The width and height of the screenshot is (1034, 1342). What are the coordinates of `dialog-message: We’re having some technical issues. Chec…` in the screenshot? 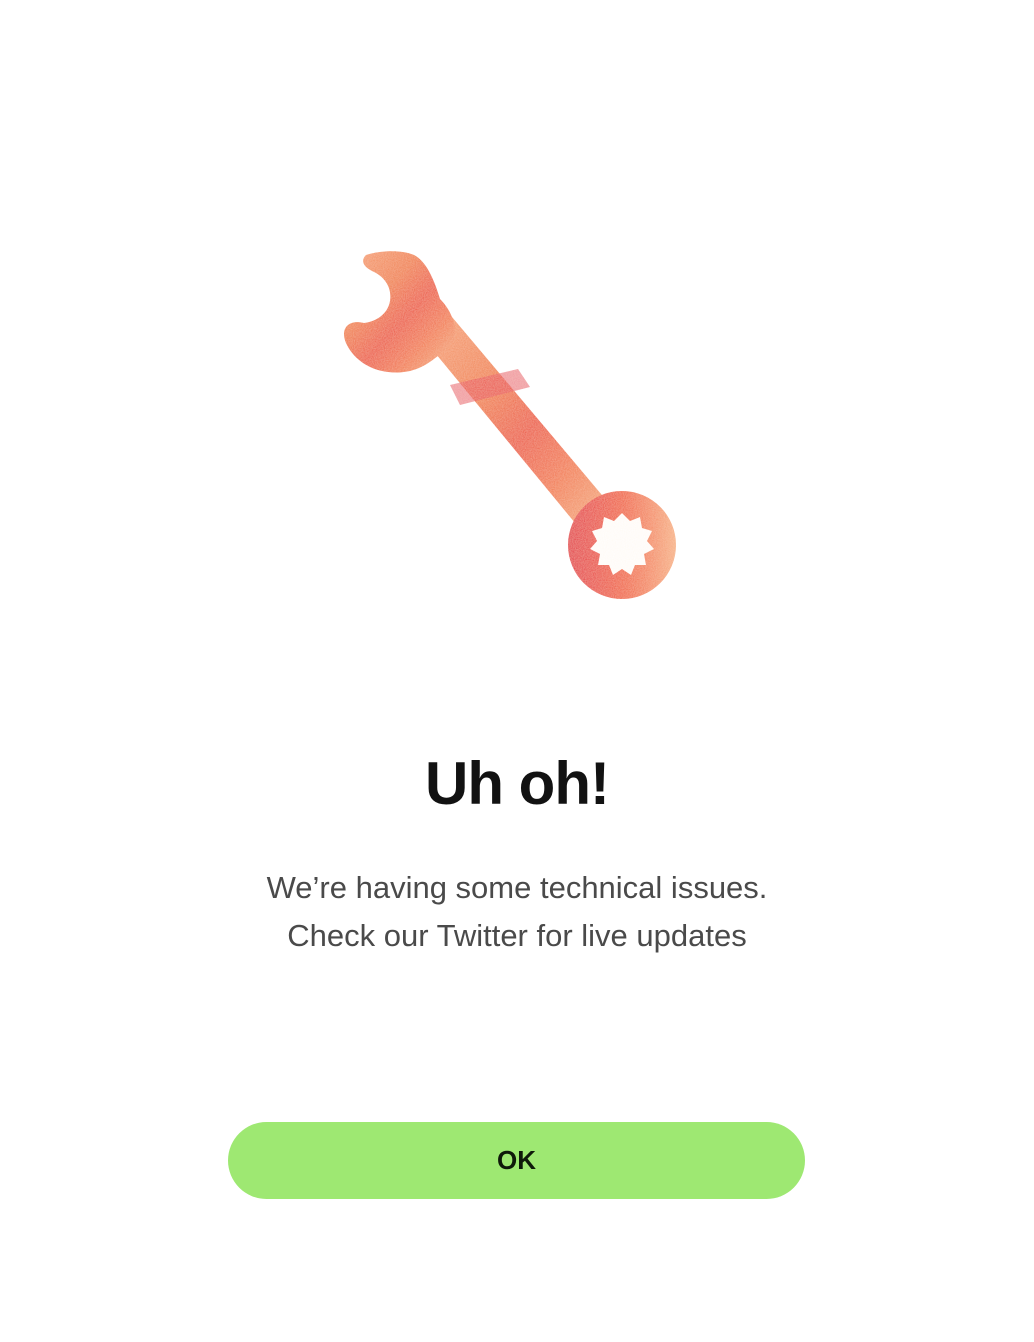 It's located at (517, 911).